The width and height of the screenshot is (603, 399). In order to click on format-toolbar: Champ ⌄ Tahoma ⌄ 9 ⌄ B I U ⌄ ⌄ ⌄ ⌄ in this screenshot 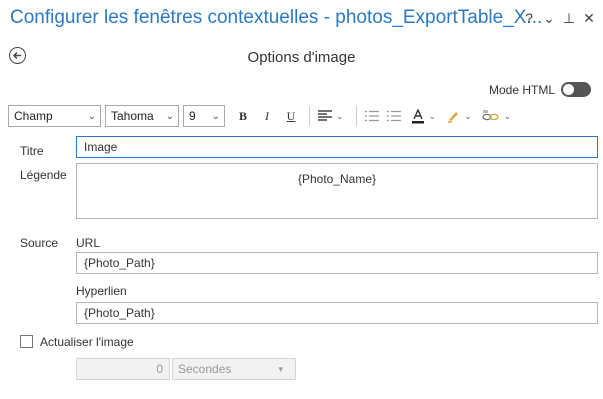, I will do `click(303, 116)`.